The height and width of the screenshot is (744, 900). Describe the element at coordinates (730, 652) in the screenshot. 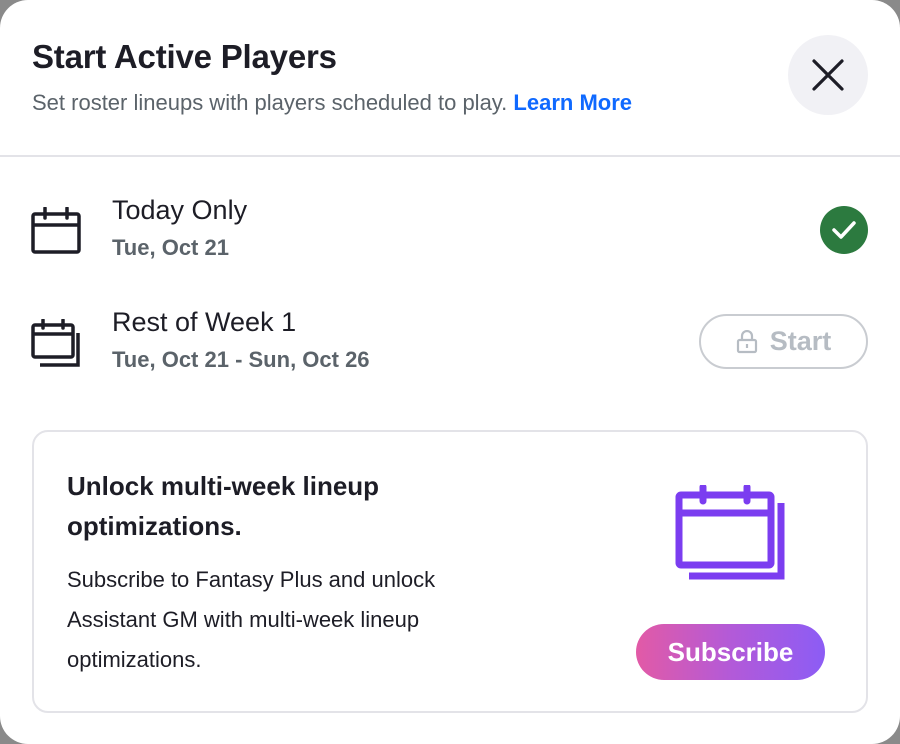

I see `subscribe-button: Subscribe` at that location.